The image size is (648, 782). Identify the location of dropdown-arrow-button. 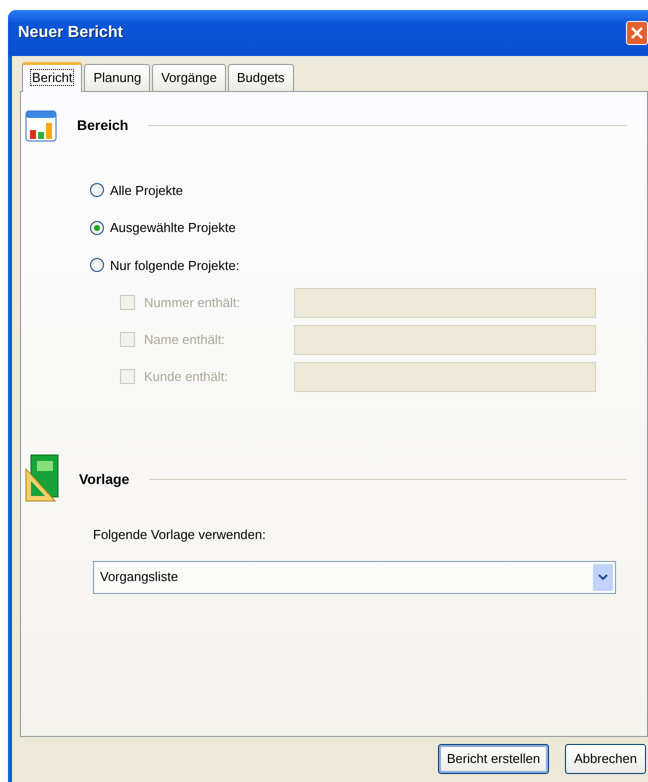
(603, 577).